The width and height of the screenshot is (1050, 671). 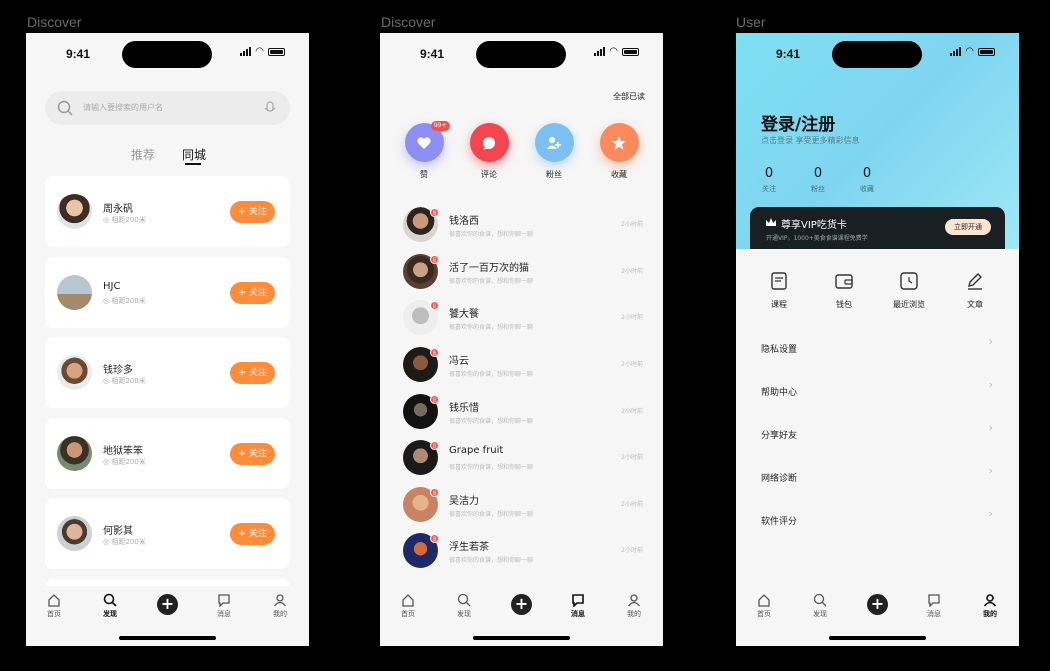 I want to click on sender-name: 吴洁力, so click(x=464, y=501).